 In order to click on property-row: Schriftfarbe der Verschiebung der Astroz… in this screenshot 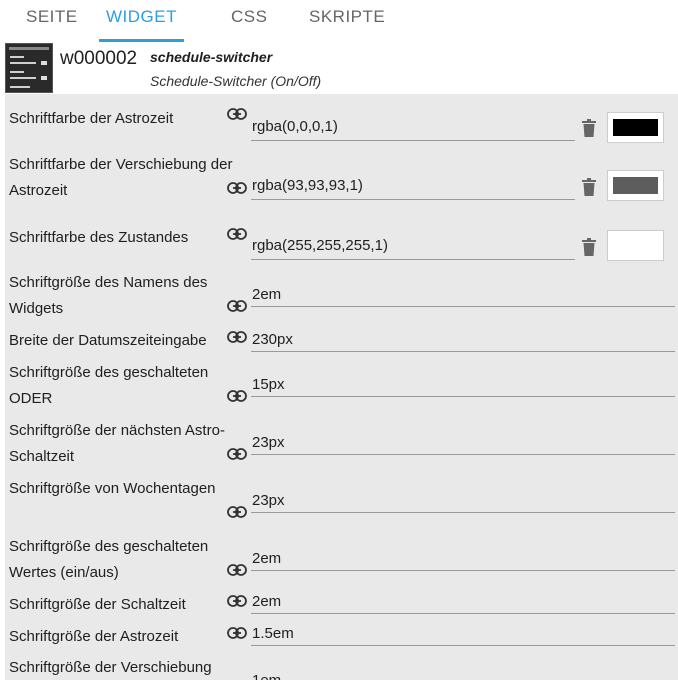, I will do `click(341, 180)`.